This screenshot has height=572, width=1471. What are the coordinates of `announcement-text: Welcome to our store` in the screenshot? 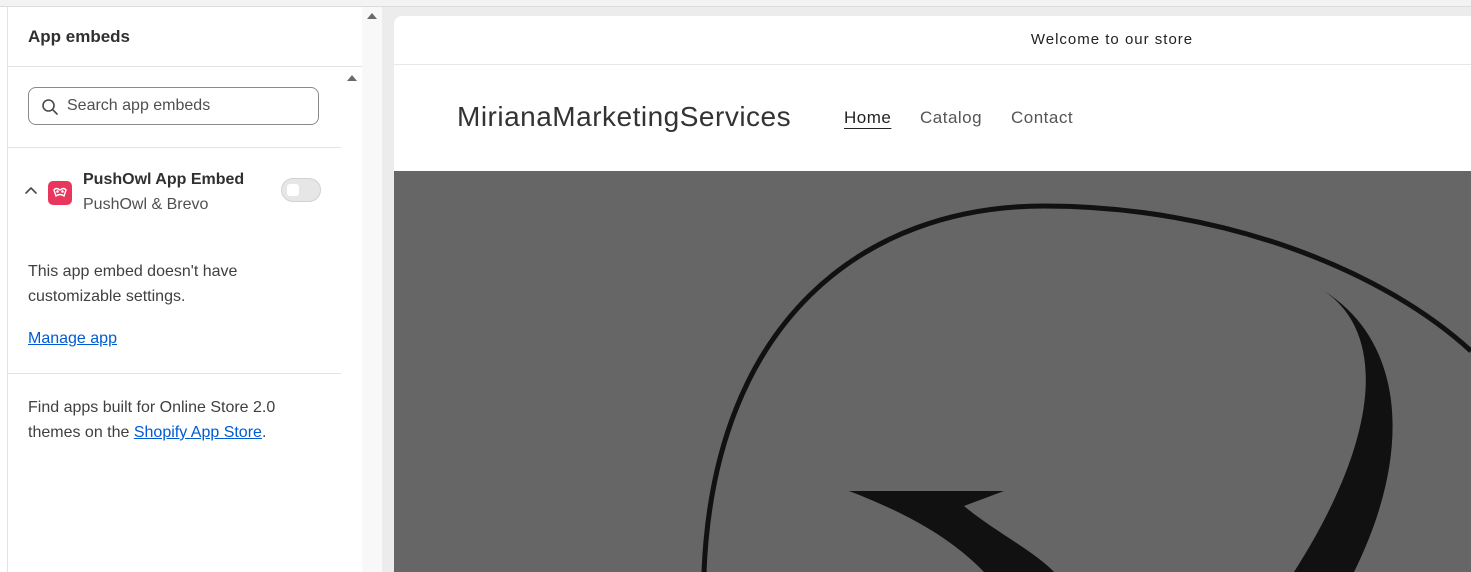 It's located at (1112, 39).